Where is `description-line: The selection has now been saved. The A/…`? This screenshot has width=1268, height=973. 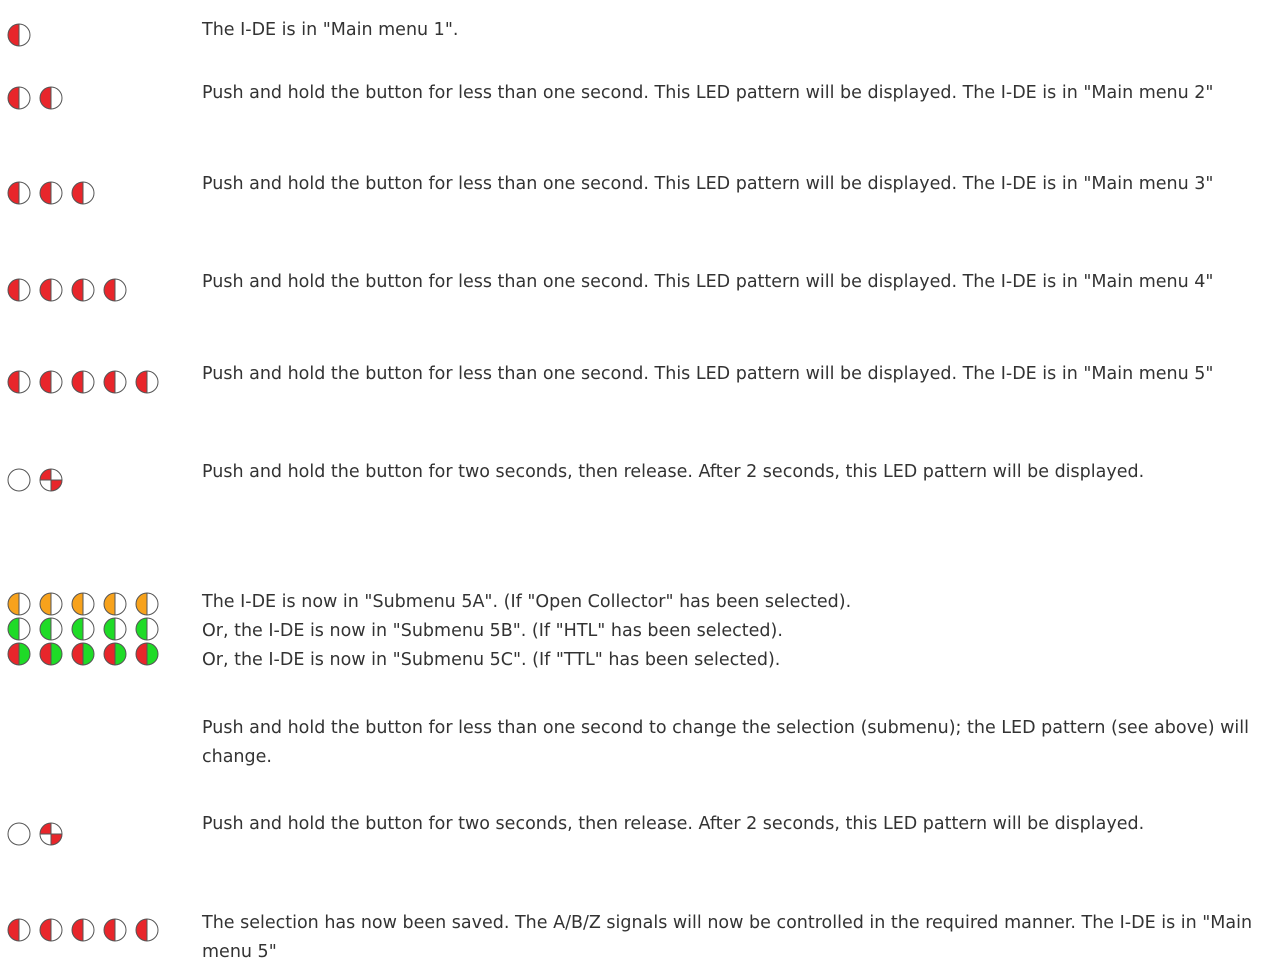 description-line: The selection has now been saved. The A/… is located at coordinates (730, 937).